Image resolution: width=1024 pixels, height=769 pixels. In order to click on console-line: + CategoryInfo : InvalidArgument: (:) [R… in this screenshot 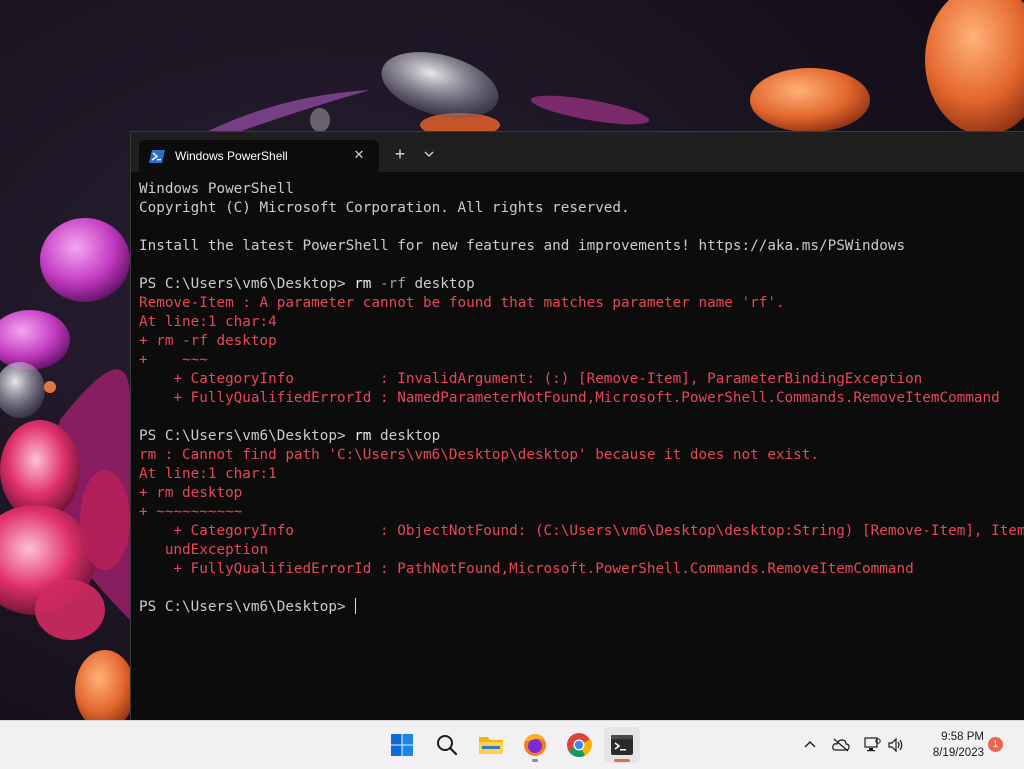, I will do `click(581, 379)`.